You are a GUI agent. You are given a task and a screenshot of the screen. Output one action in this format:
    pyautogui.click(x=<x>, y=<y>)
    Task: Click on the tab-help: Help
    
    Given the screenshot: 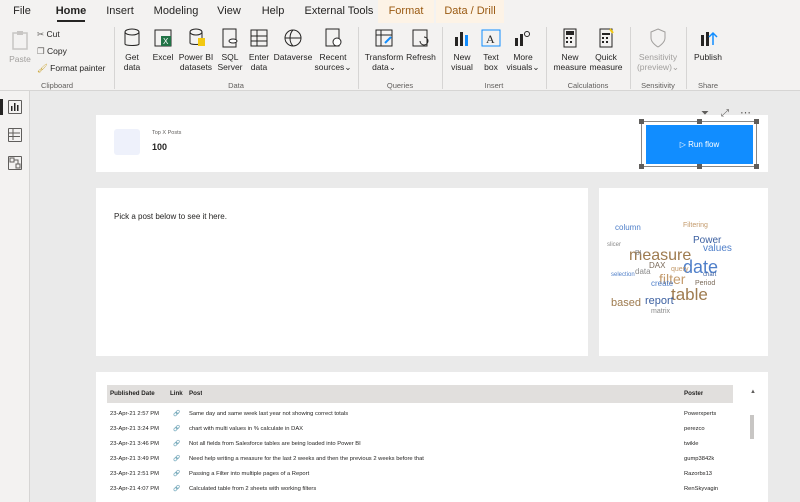 What is the action you would take?
    pyautogui.click(x=273, y=11)
    